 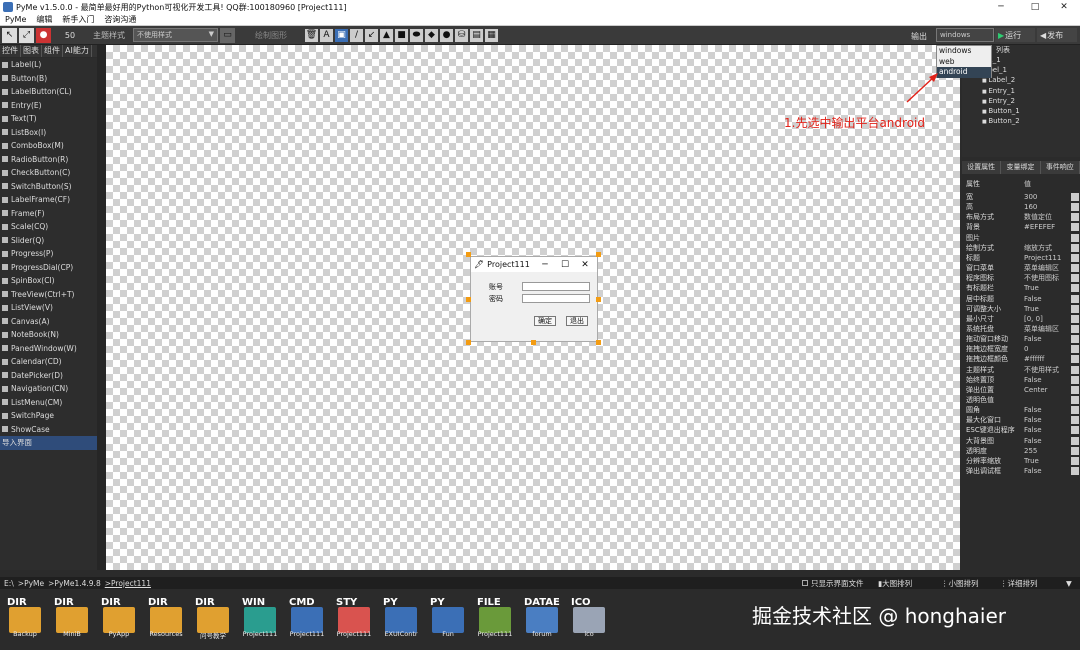 I want to click on tree-item: ■ Button_2, so click(x=1001, y=121).